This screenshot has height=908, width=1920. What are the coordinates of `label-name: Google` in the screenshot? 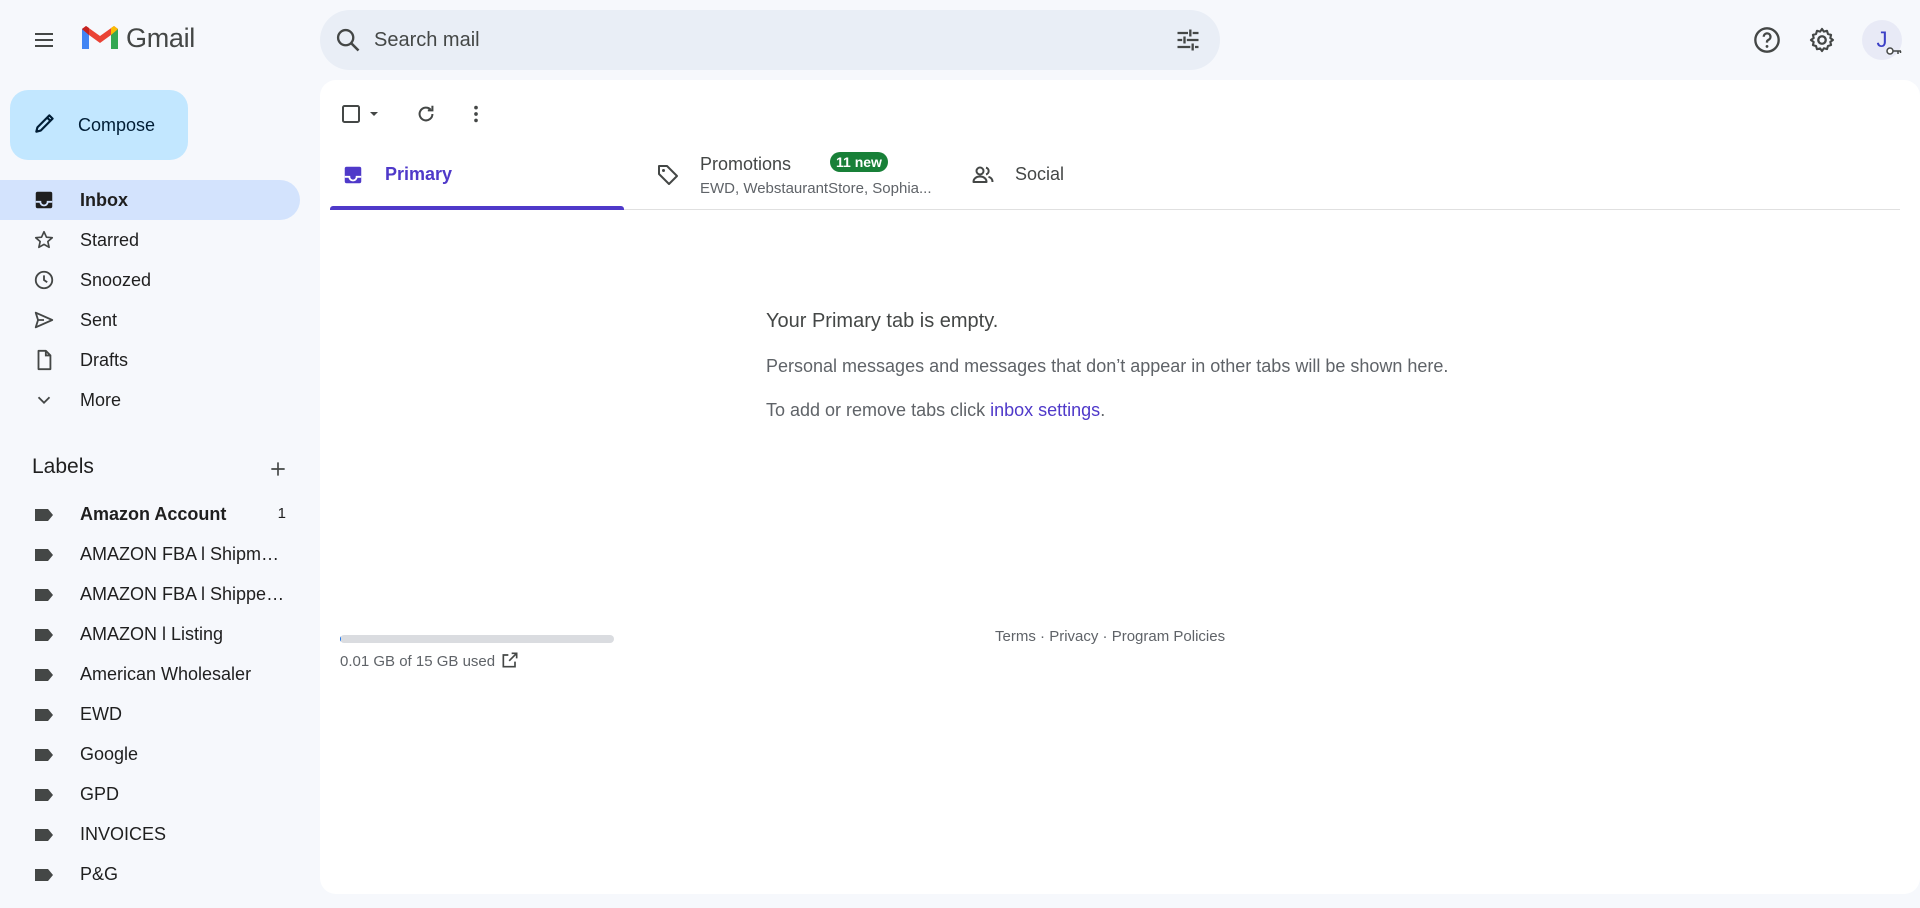 It's located at (109, 754).